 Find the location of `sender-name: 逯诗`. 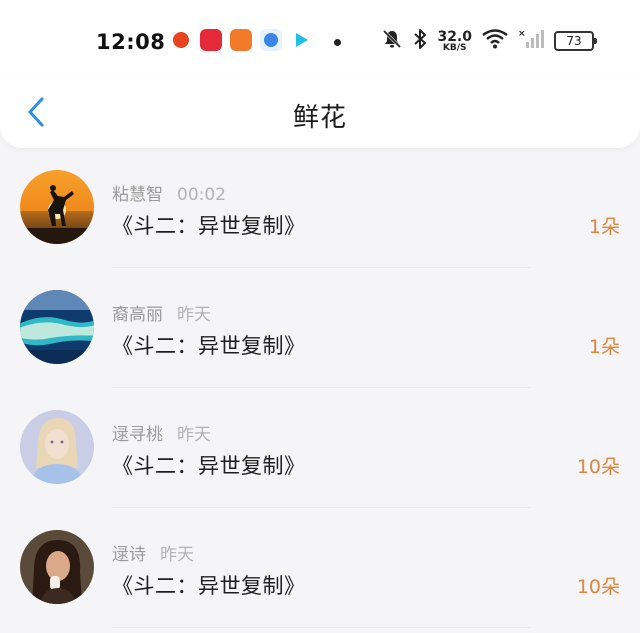

sender-name: 逯诗 is located at coordinates (129, 555).